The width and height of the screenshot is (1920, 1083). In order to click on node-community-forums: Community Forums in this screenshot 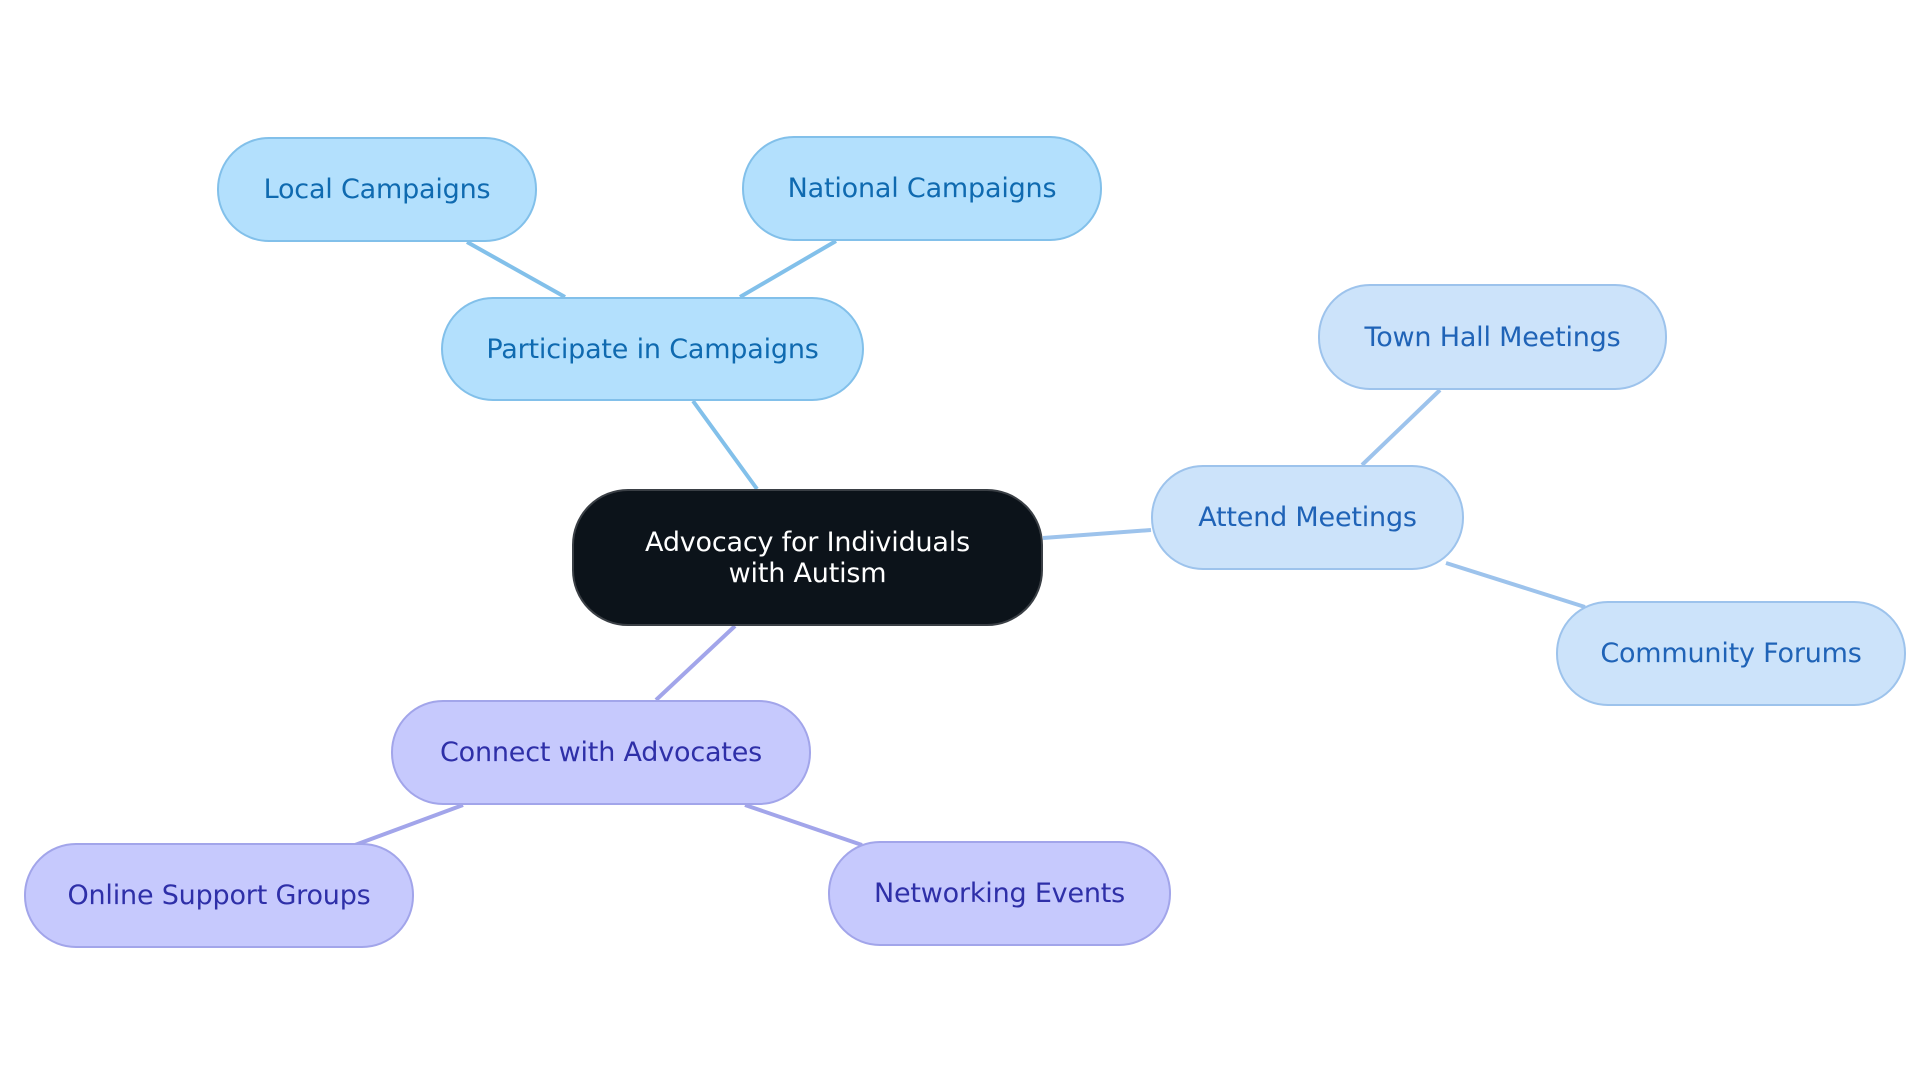, I will do `click(1731, 653)`.